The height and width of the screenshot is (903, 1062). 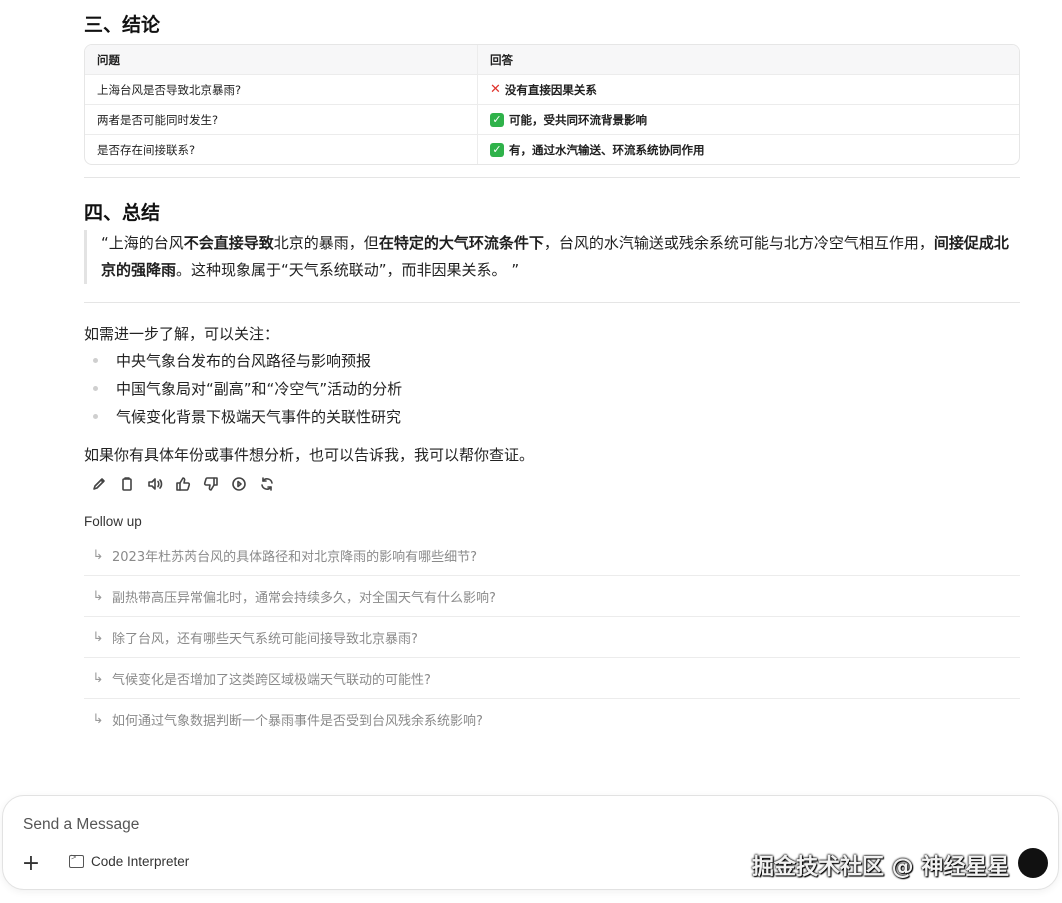 What do you see at coordinates (294, 557) in the screenshot?
I see `followup-text: 2023年杜苏芮台风的具体路径和对北京降雨的影响有哪些细节?` at bounding box center [294, 557].